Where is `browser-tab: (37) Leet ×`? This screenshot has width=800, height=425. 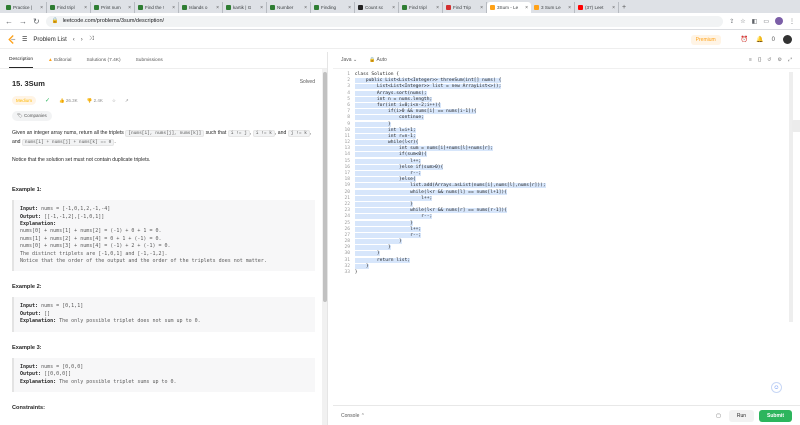
browser-tab: (37) Leet × is located at coordinates (597, 7).